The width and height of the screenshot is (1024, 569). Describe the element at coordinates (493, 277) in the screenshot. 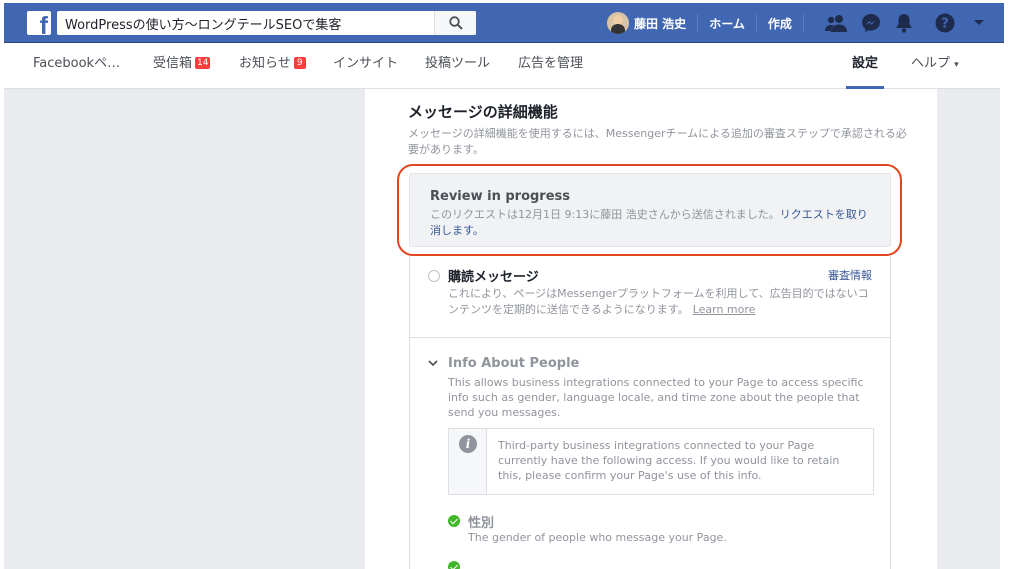

I see `subscription-messaging-title: 購読メッセージ` at that location.